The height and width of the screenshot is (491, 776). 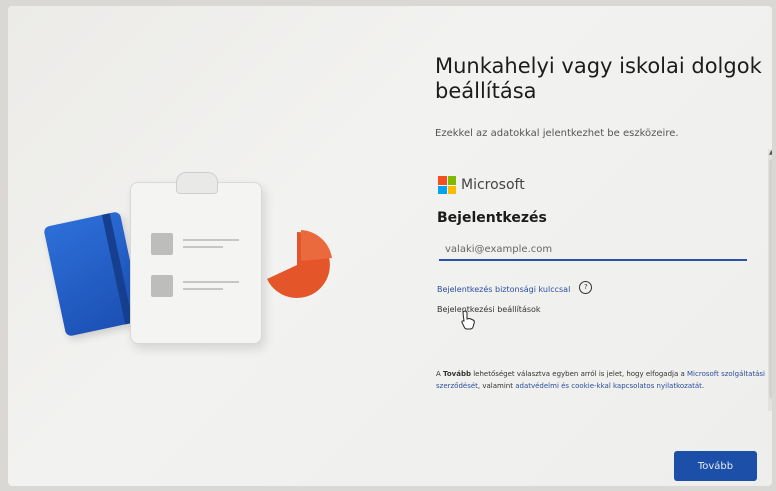 I want to click on signin-heading: Bejelentkezés, so click(x=492, y=218).